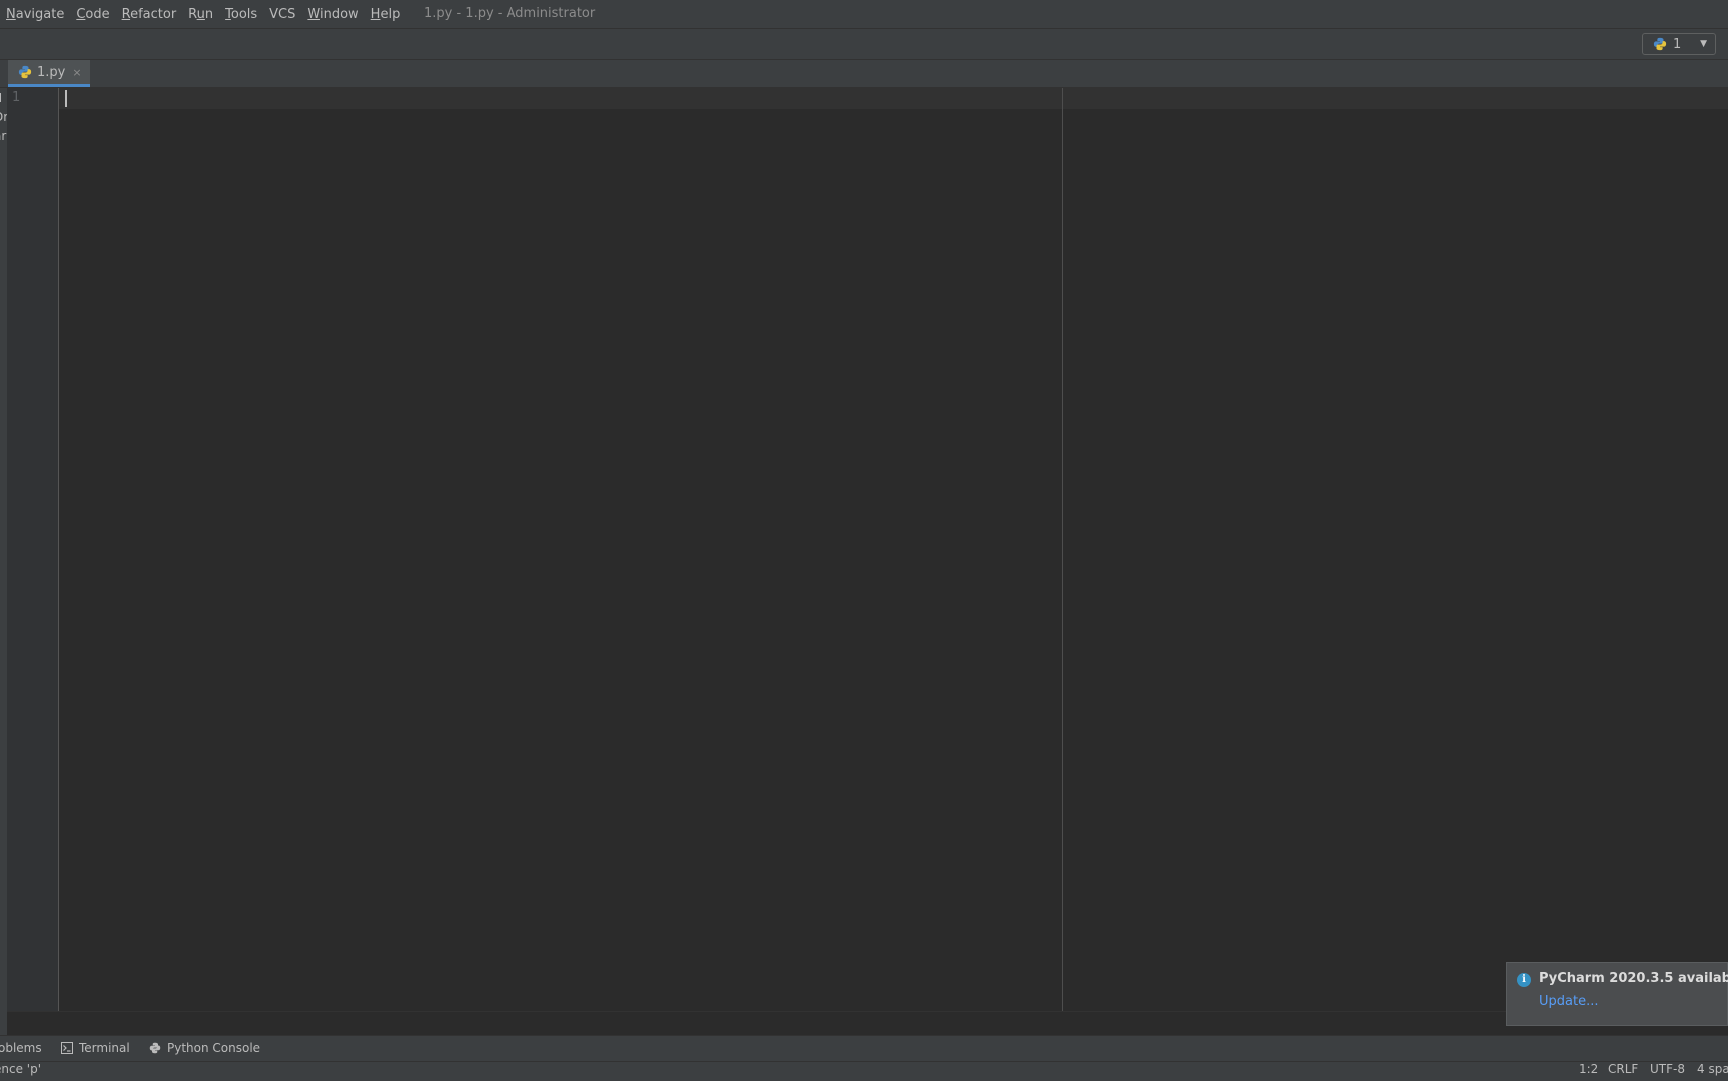  What do you see at coordinates (214, 1048) in the screenshot?
I see `python-console-label: Python Console` at bounding box center [214, 1048].